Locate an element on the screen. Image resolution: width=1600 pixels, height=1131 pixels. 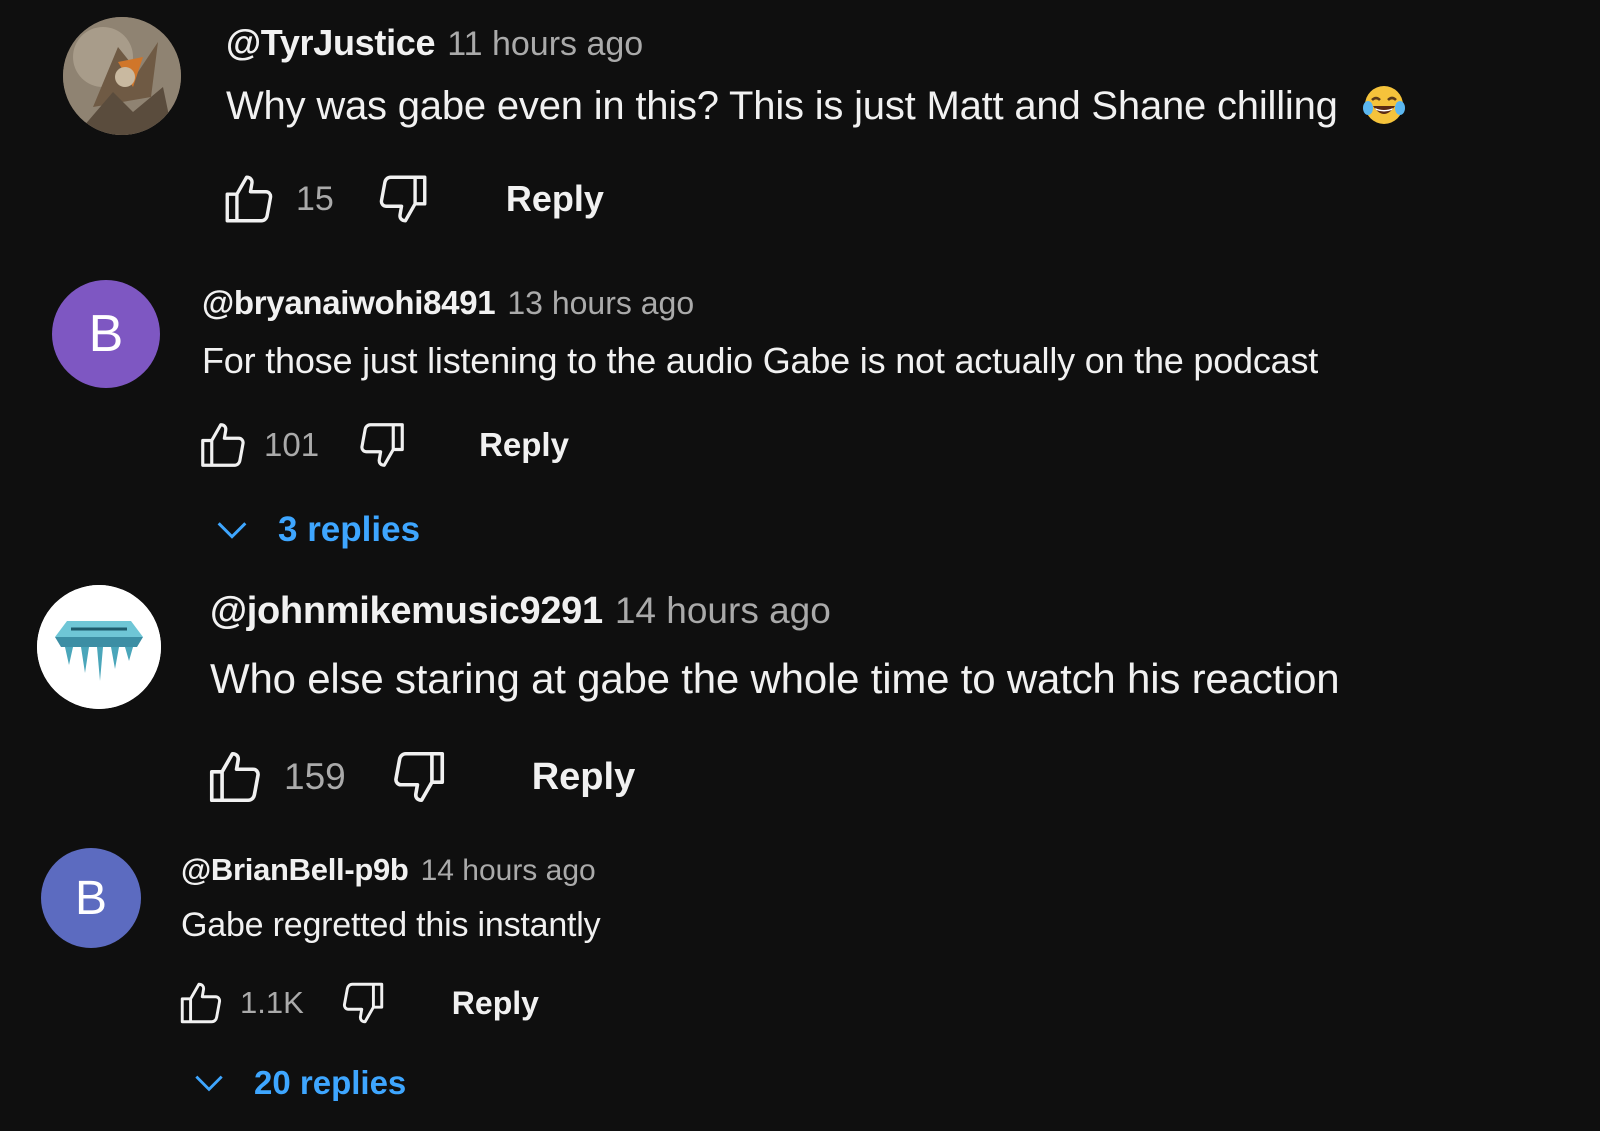
comment-author: @bryanaiwohi8491 is located at coordinates (349, 303).